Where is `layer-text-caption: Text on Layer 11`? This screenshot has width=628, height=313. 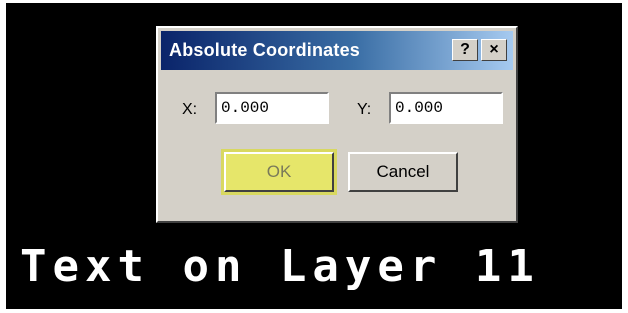
layer-text-caption: Text on Layer 11 is located at coordinates (280, 266).